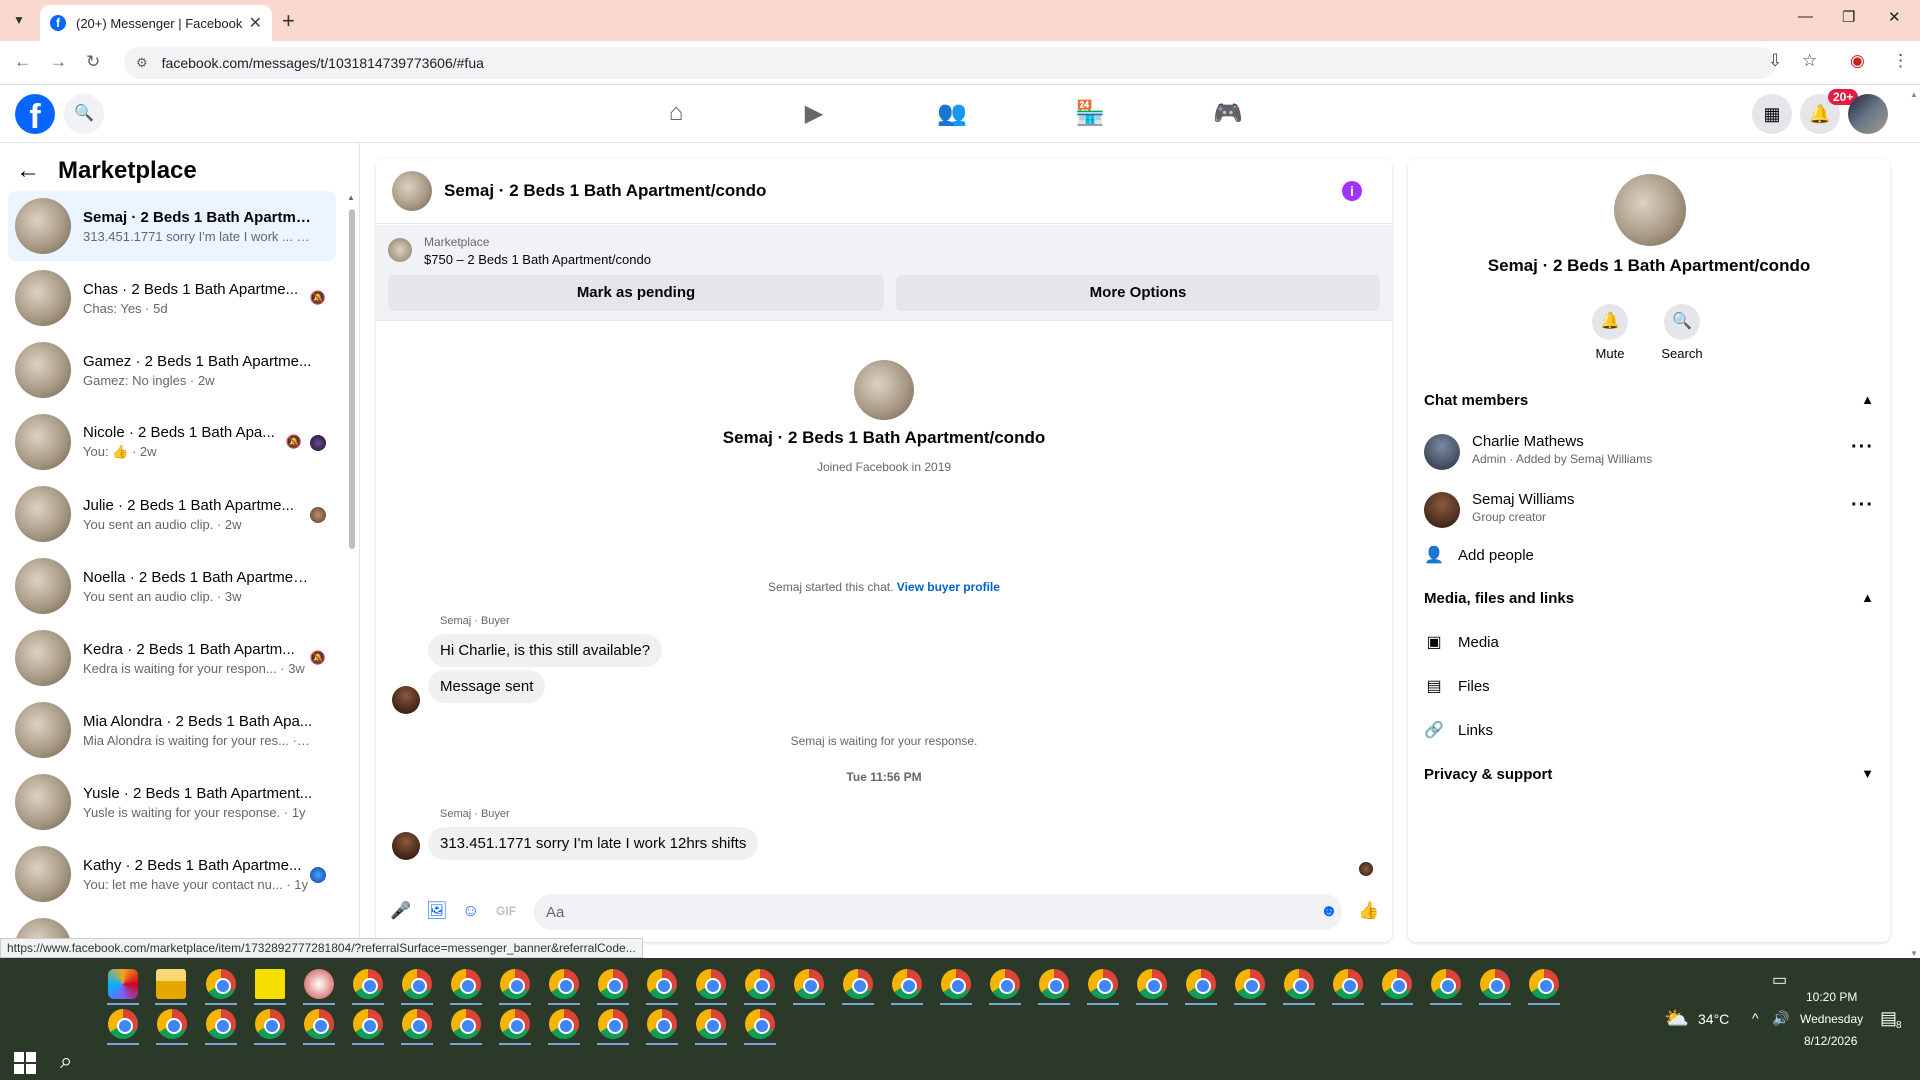 This screenshot has height=1080, width=1920. Describe the element at coordinates (1914, 522) in the screenshot. I see `page-scrollbar: ▲ ▼` at that location.